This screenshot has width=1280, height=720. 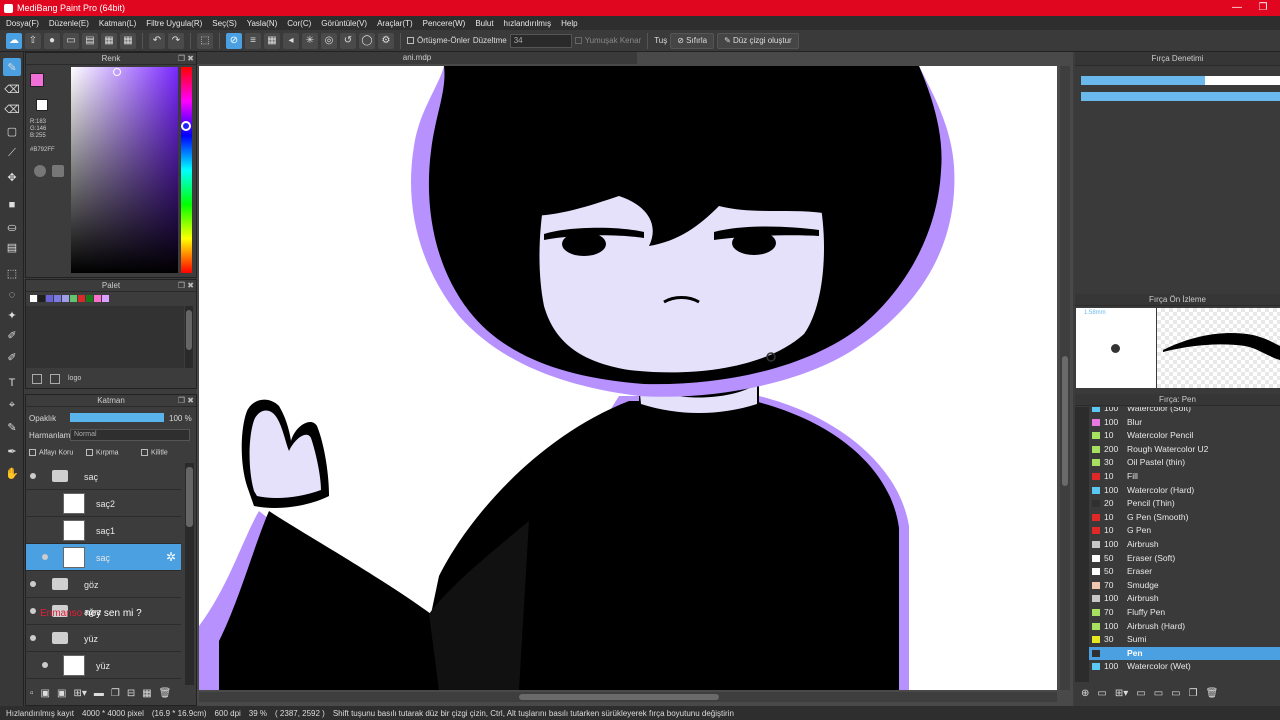 I want to click on layer-row: saç1, so click(x=103, y=530).